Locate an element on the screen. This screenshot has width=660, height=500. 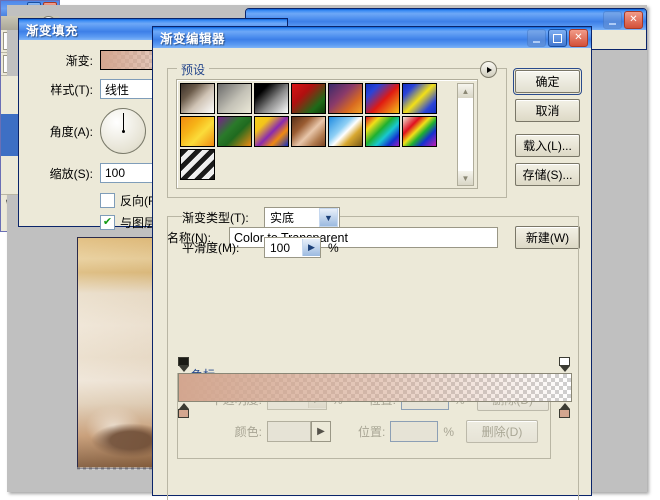
gradient-type-row: 渐变类型(T): 实底 ▼ is located at coordinates (261, 217).